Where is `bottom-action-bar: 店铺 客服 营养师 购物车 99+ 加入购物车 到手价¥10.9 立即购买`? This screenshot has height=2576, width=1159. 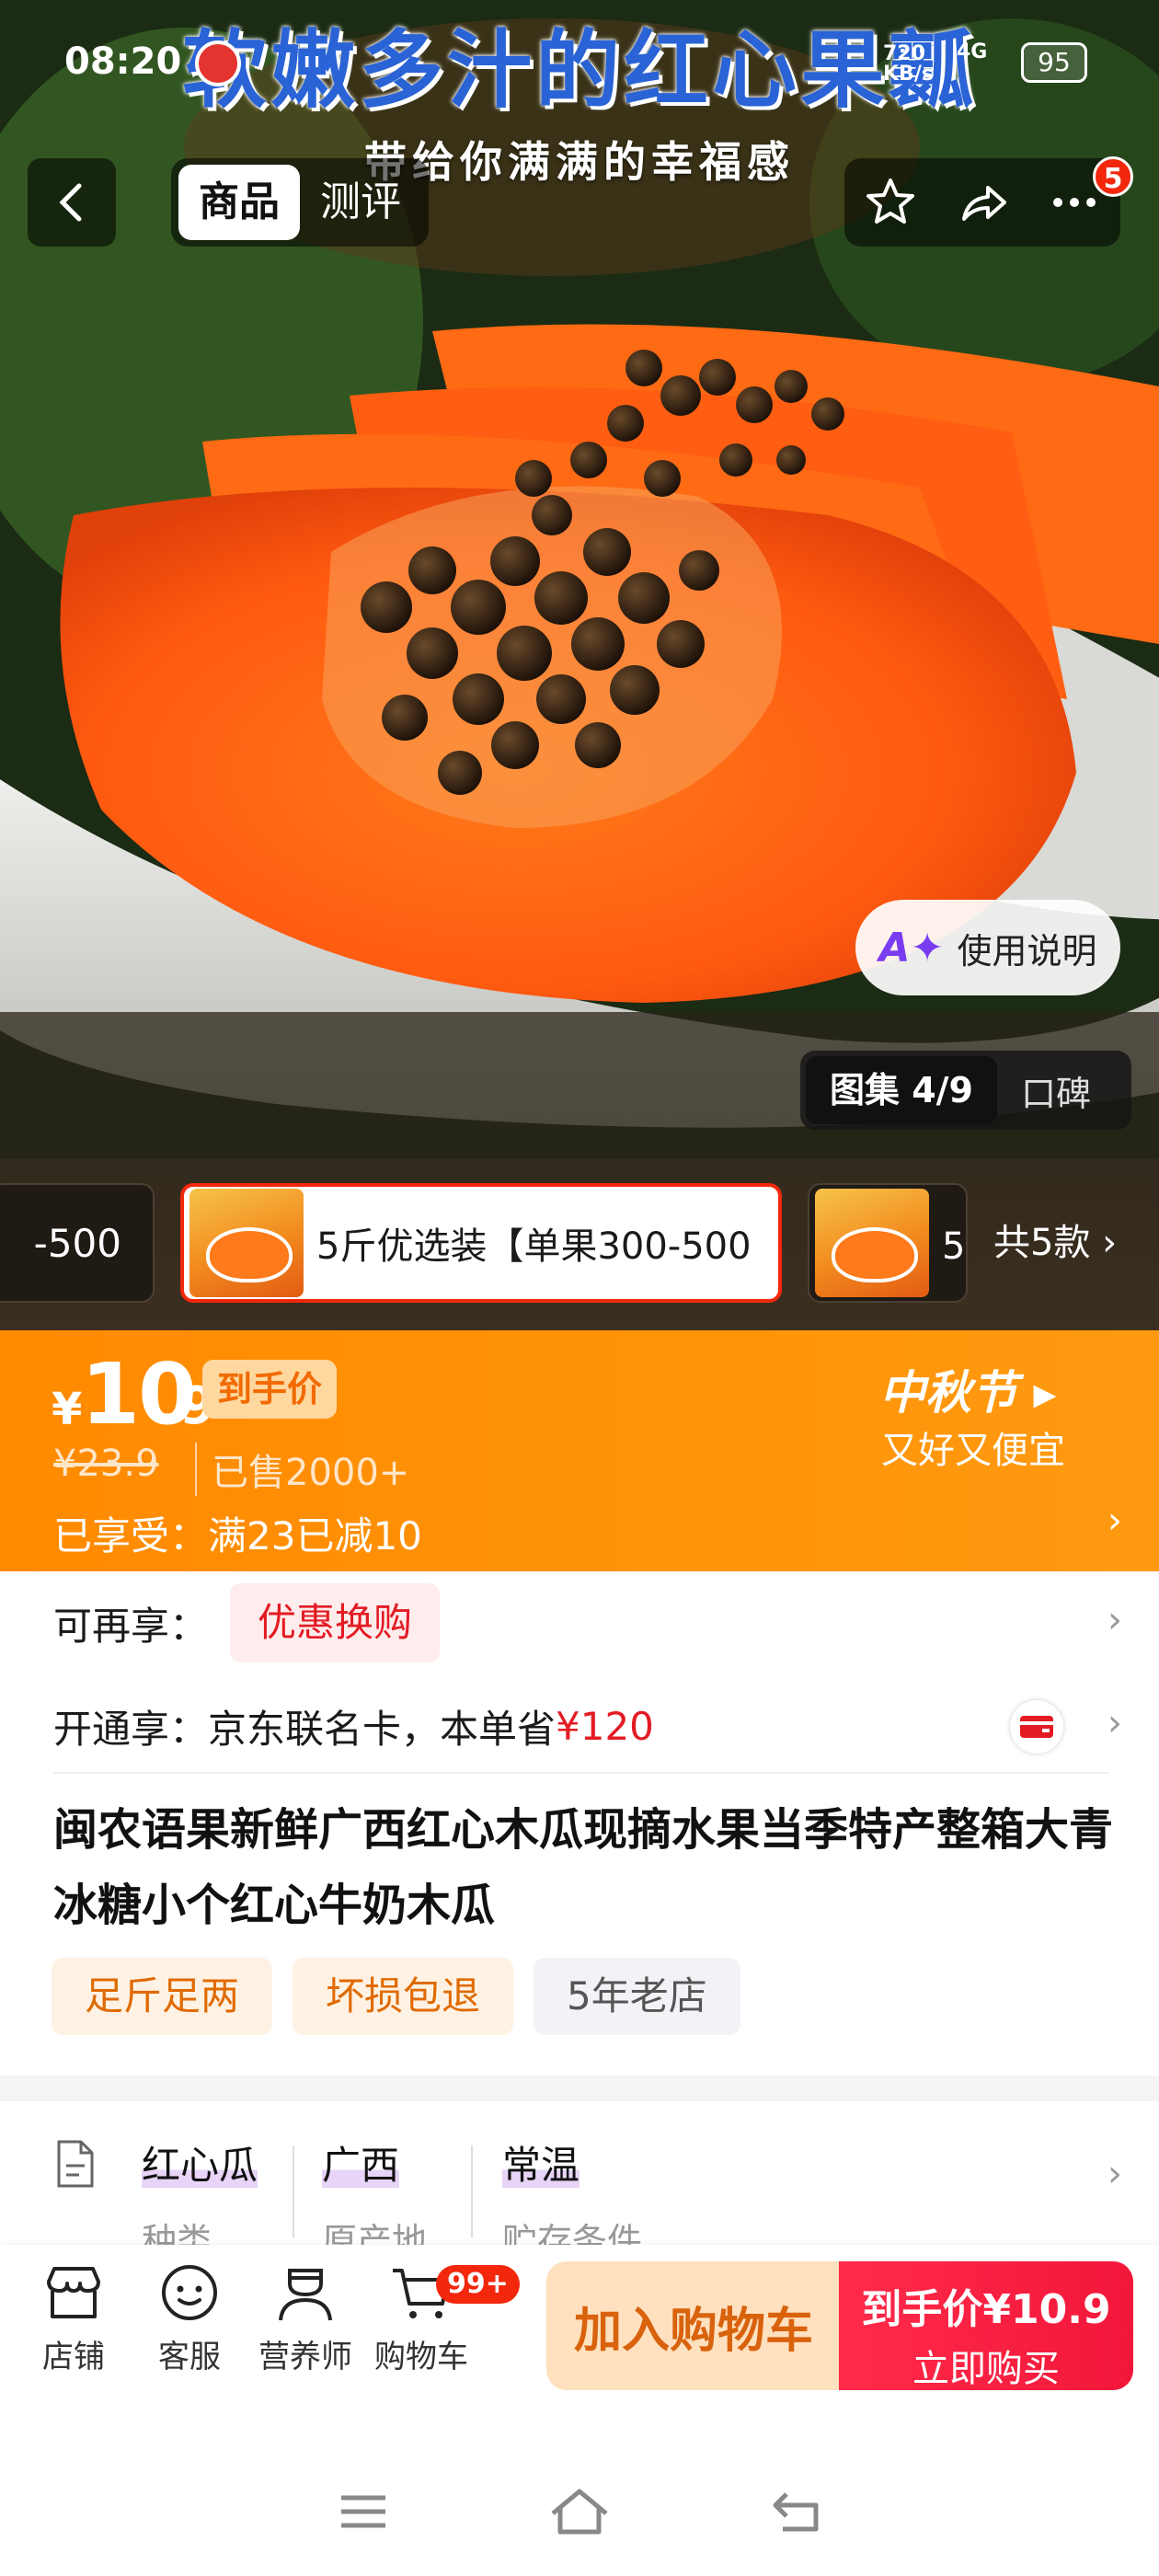 bottom-action-bar: 店铺 客服 营养师 购物车 99+ 加入购物车 到手价¥10.9 立即购买 is located at coordinates (579, 2317).